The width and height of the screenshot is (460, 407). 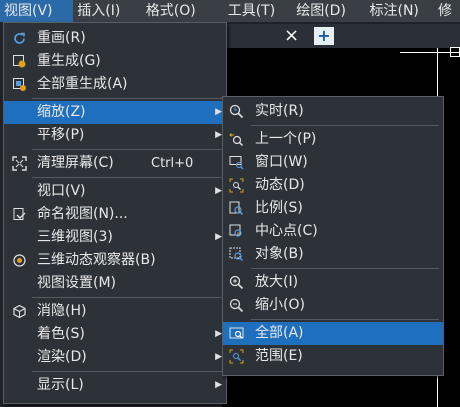 I want to click on menu-modify: 修, so click(x=447, y=11).